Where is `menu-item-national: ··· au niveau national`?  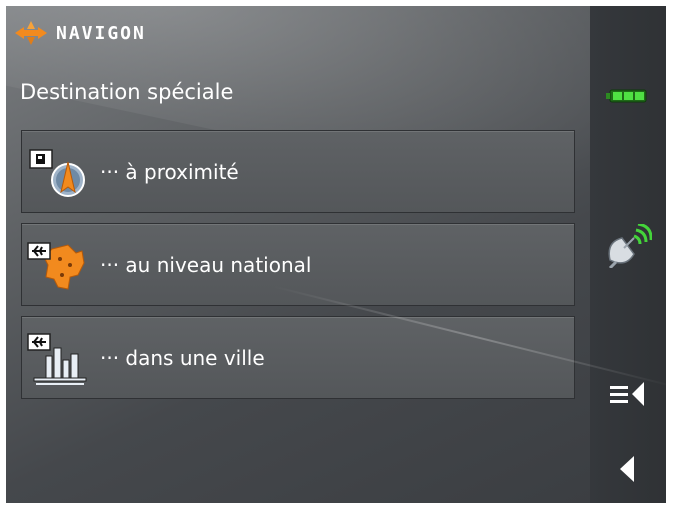
menu-item-national: ··· au niveau national is located at coordinates (298, 264).